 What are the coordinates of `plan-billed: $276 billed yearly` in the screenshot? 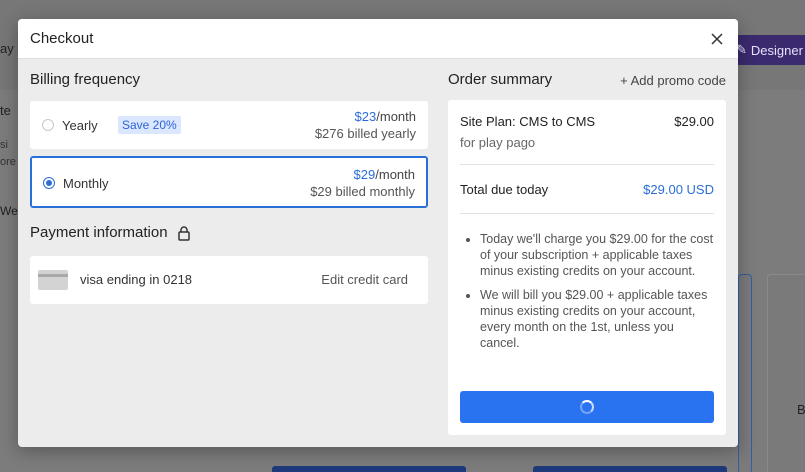 It's located at (365, 133).